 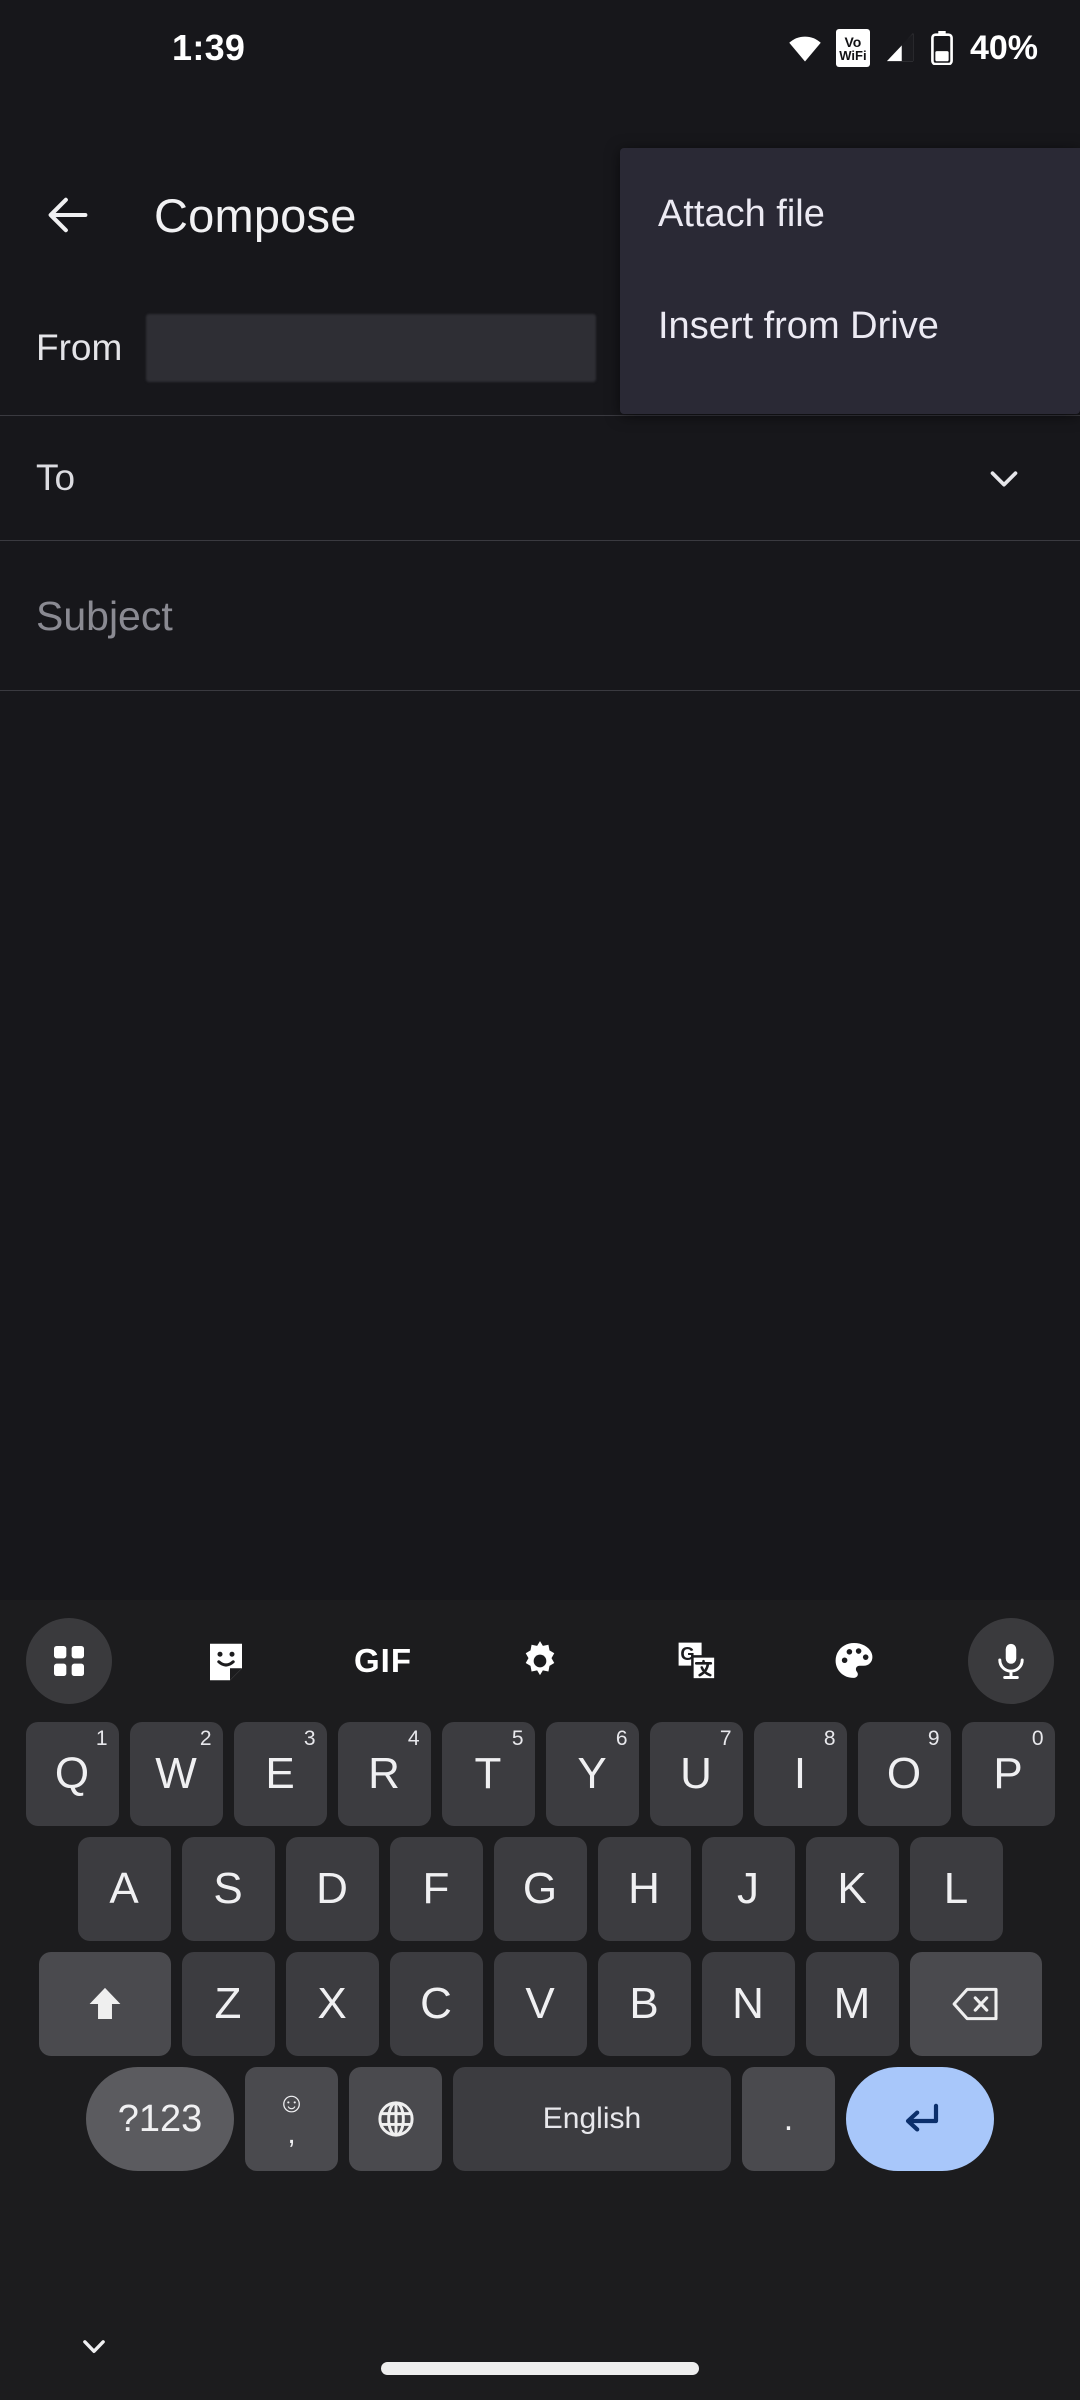 What do you see at coordinates (540, 690) in the screenshot?
I see `divider-subject-body` at bounding box center [540, 690].